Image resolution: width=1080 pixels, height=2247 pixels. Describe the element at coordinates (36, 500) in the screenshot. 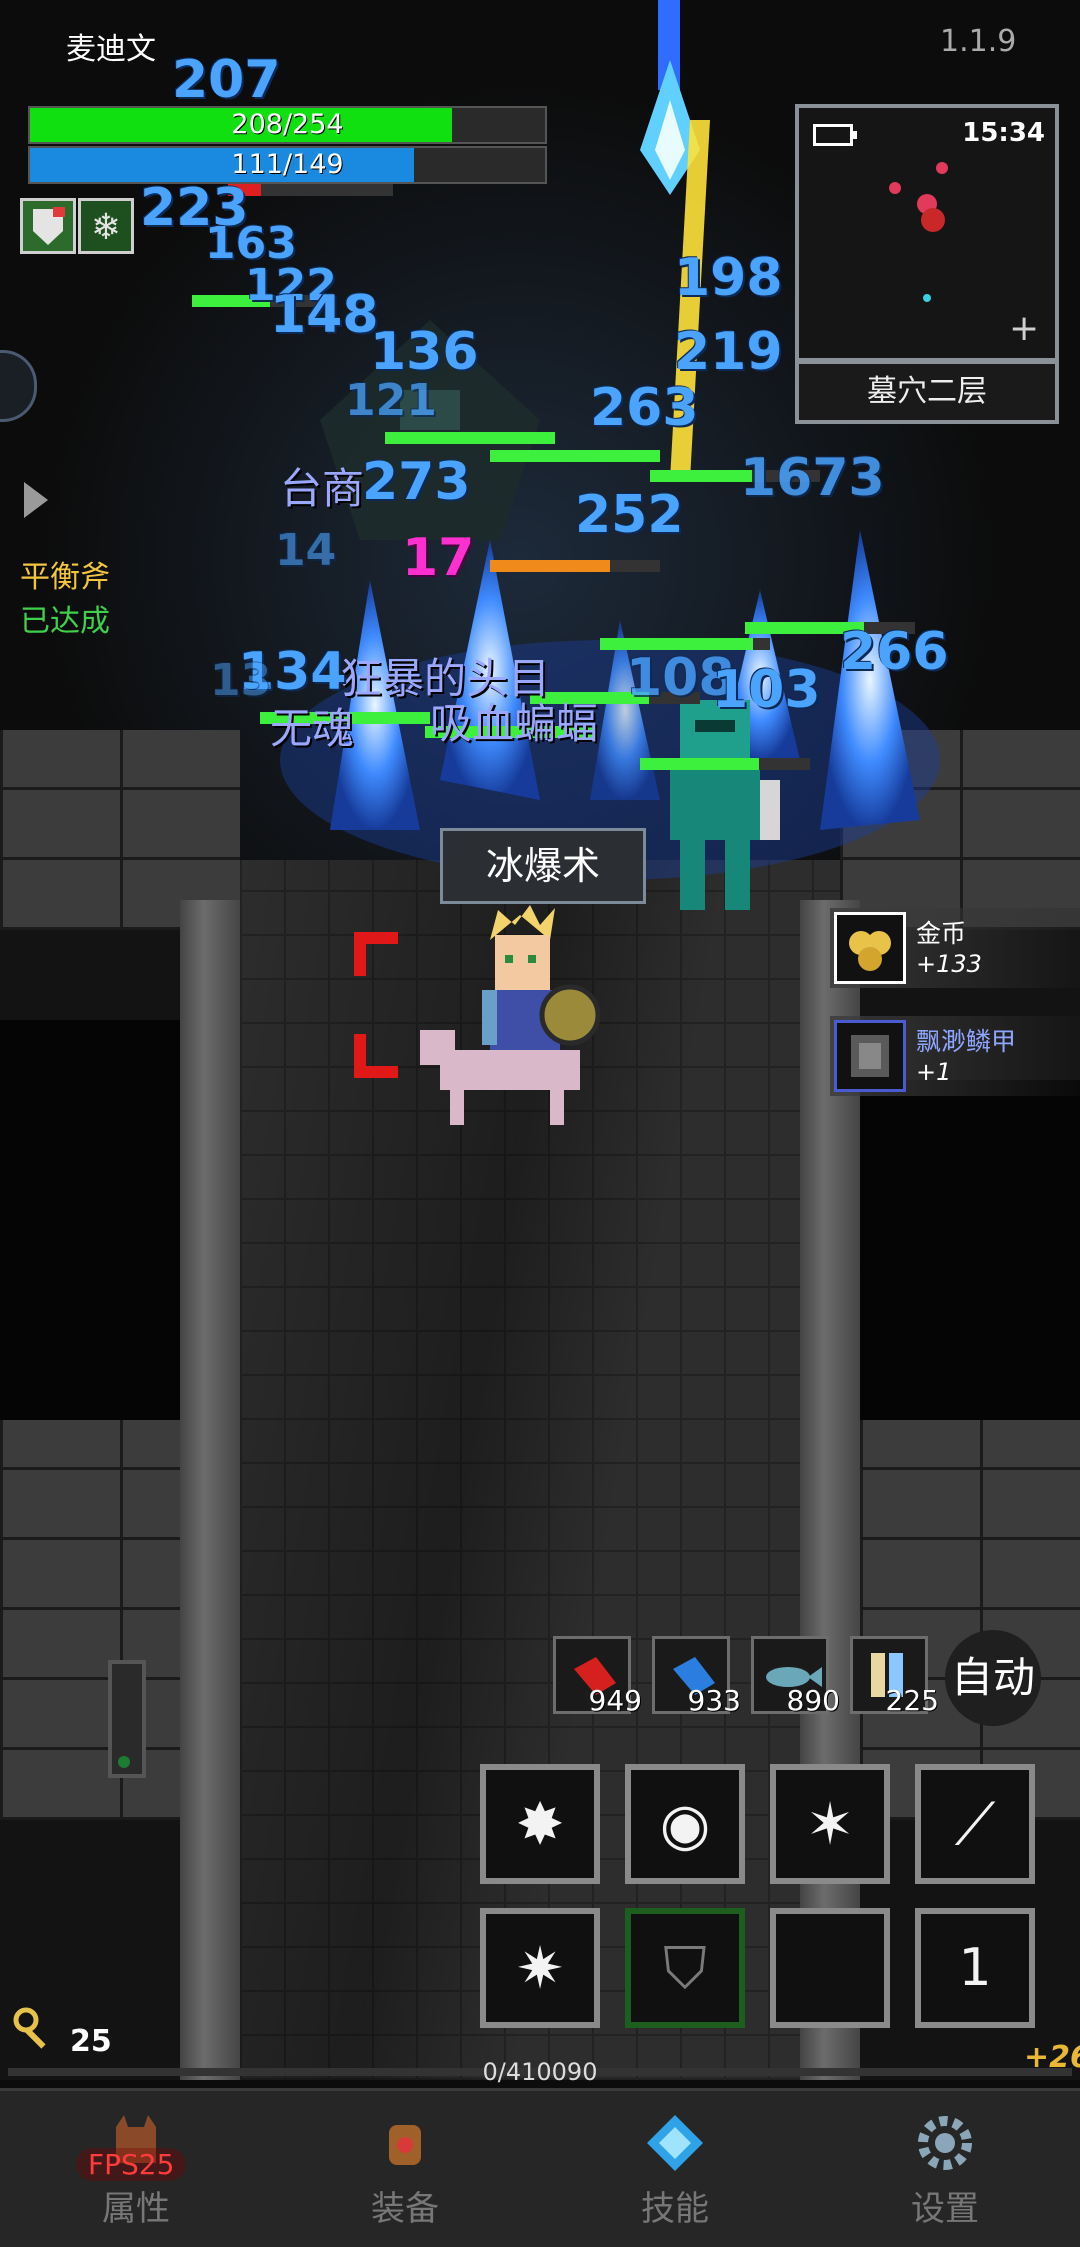

I see `expand-arrow-icon` at that location.